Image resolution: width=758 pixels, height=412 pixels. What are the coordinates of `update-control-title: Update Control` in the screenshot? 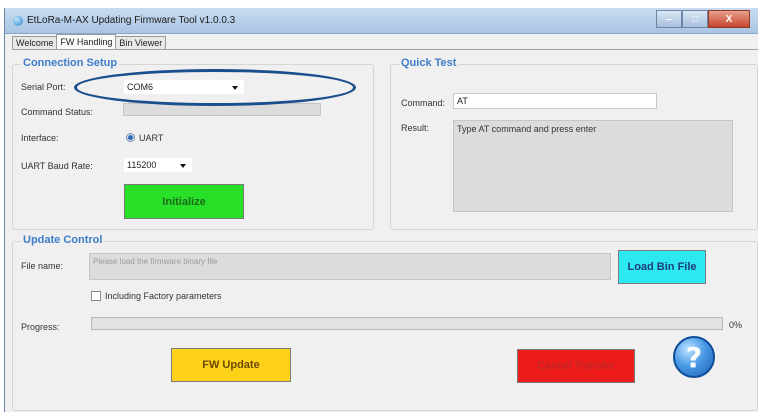 It's located at (63, 240).